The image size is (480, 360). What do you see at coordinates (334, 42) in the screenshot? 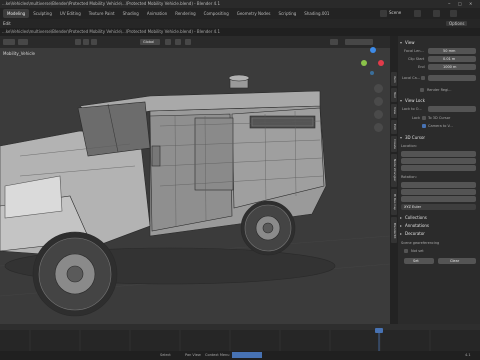
I see `overlays-icon` at bounding box center [334, 42].